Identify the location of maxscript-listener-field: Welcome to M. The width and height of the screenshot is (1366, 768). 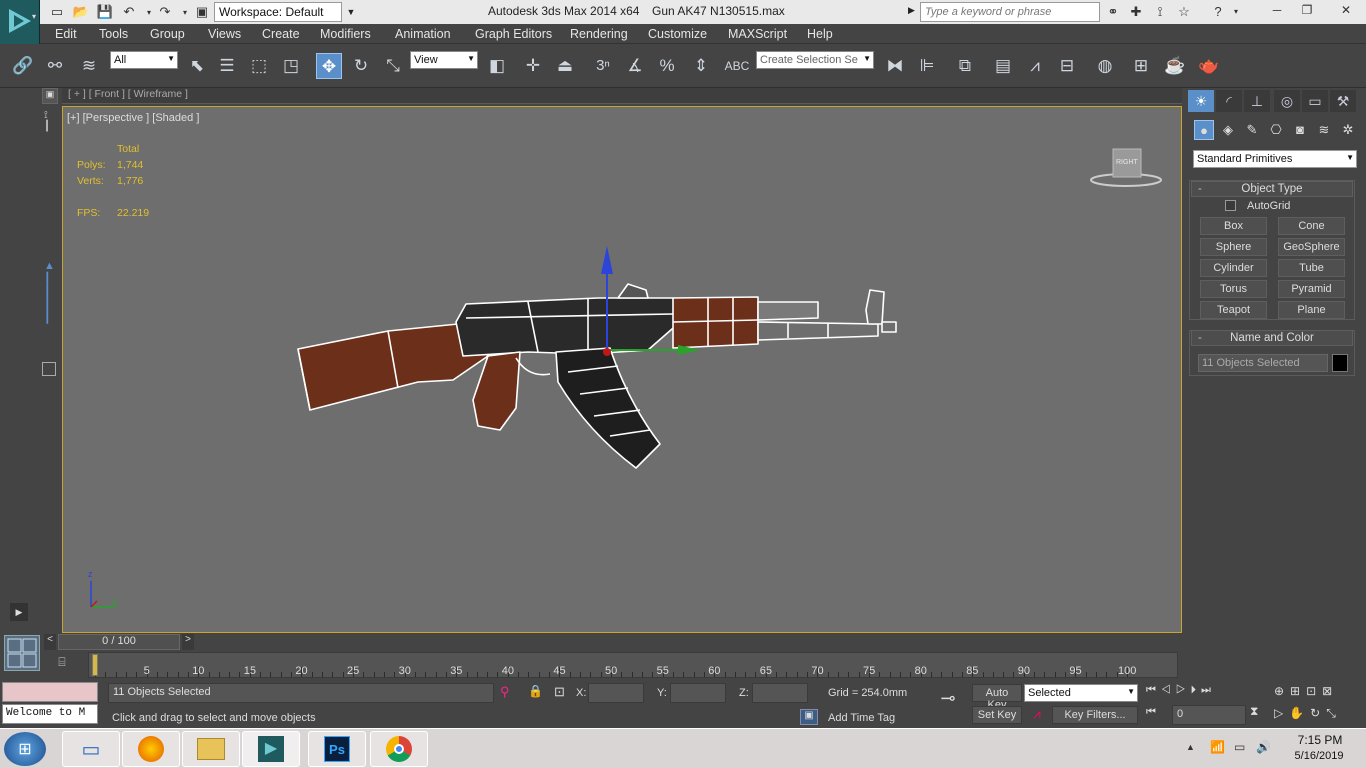
(50, 714).